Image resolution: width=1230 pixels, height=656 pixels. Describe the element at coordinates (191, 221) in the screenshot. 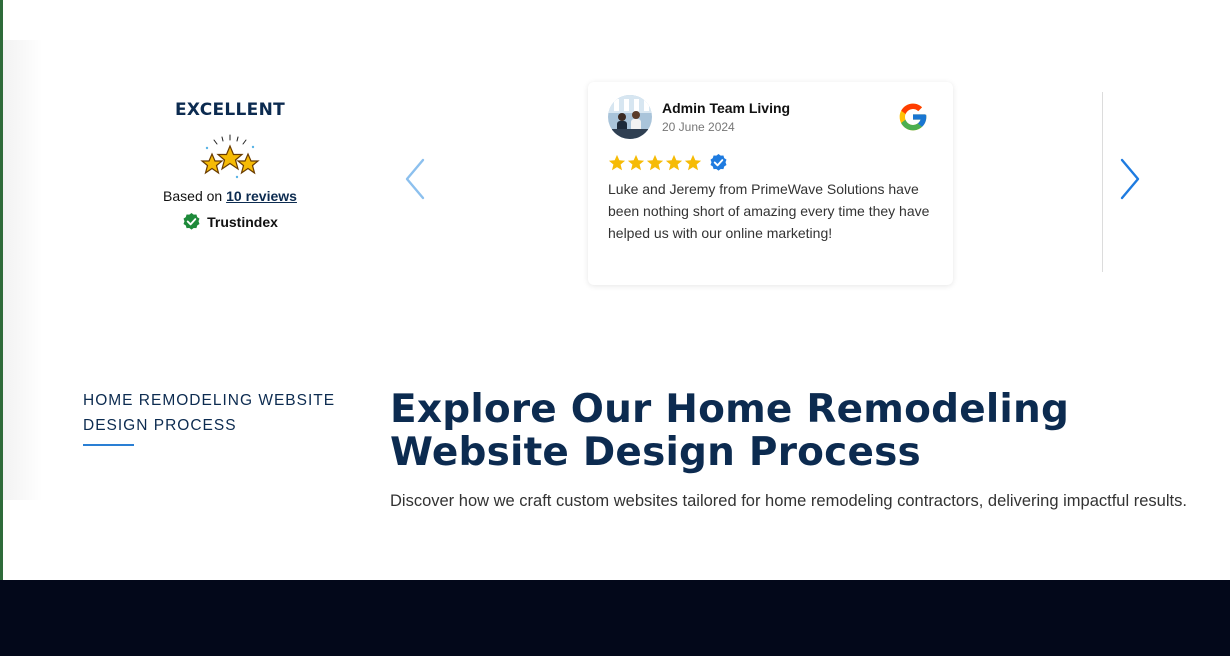

I see `verified-check-icon` at that location.